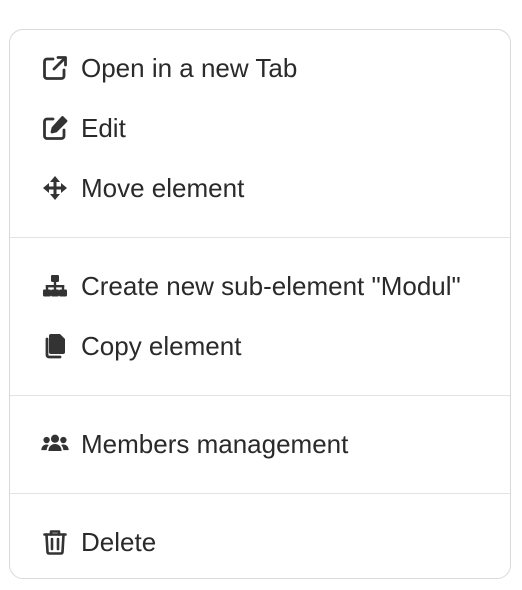 Image resolution: width=522 pixels, height=590 pixels. I want to click on external-link-icon, so click(55, 68).